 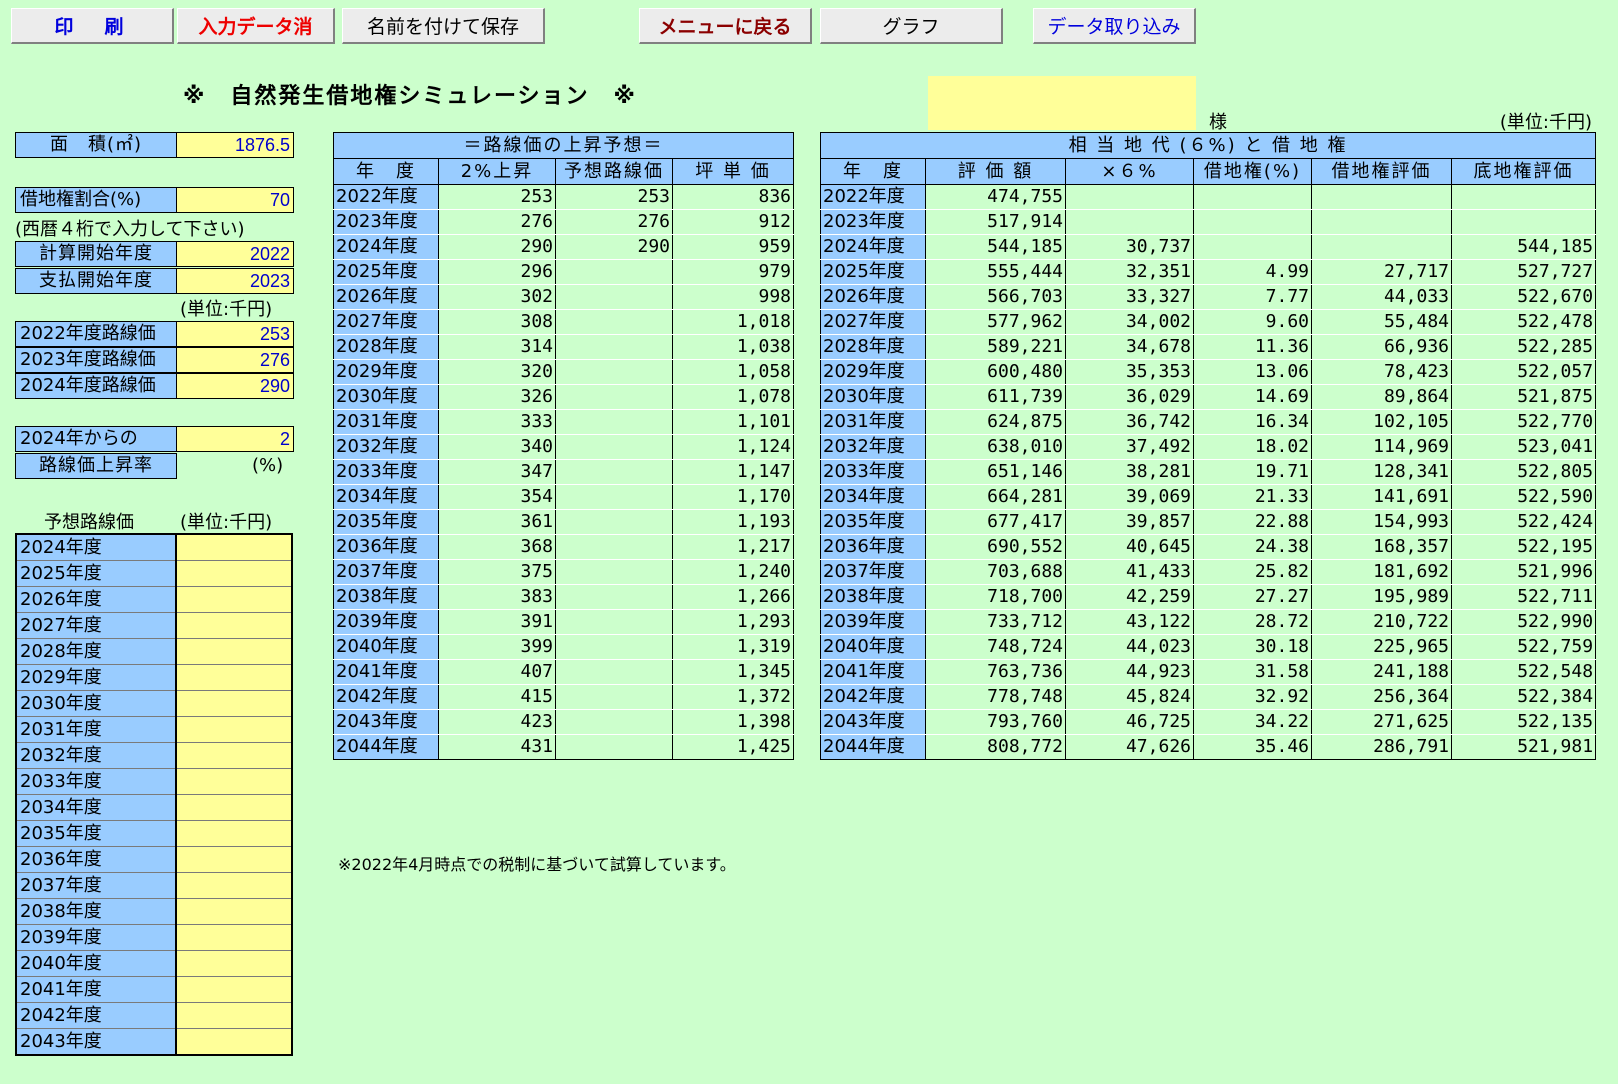 What do you see at coordinates (1208, 347) in the screenshot?
I see `lease-table-row: 2028年度 589,221 34,678 11.36 66,936 522,285` at bounding box center [1208, 347].